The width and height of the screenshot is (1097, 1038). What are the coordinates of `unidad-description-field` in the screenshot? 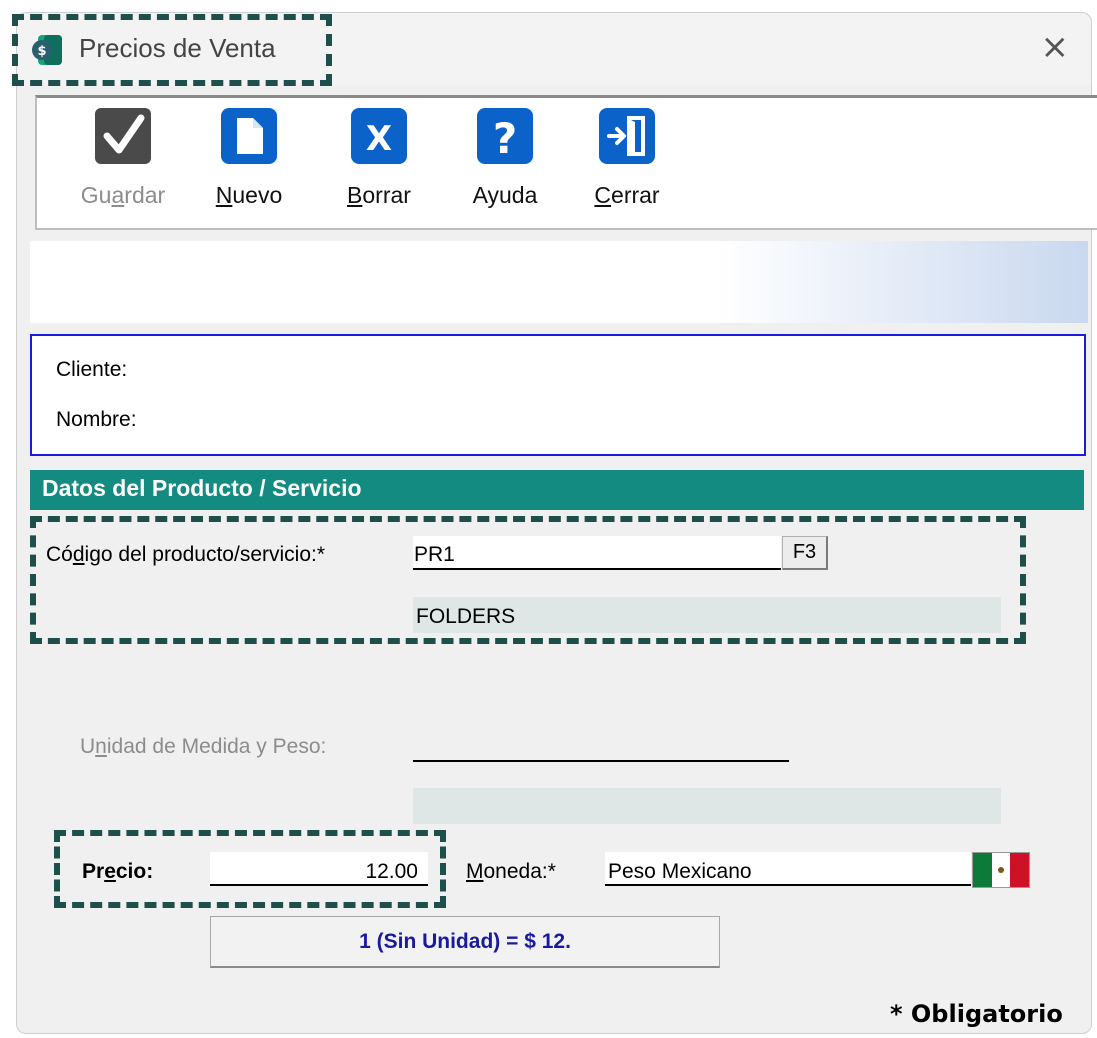 It's located at (707, 806).